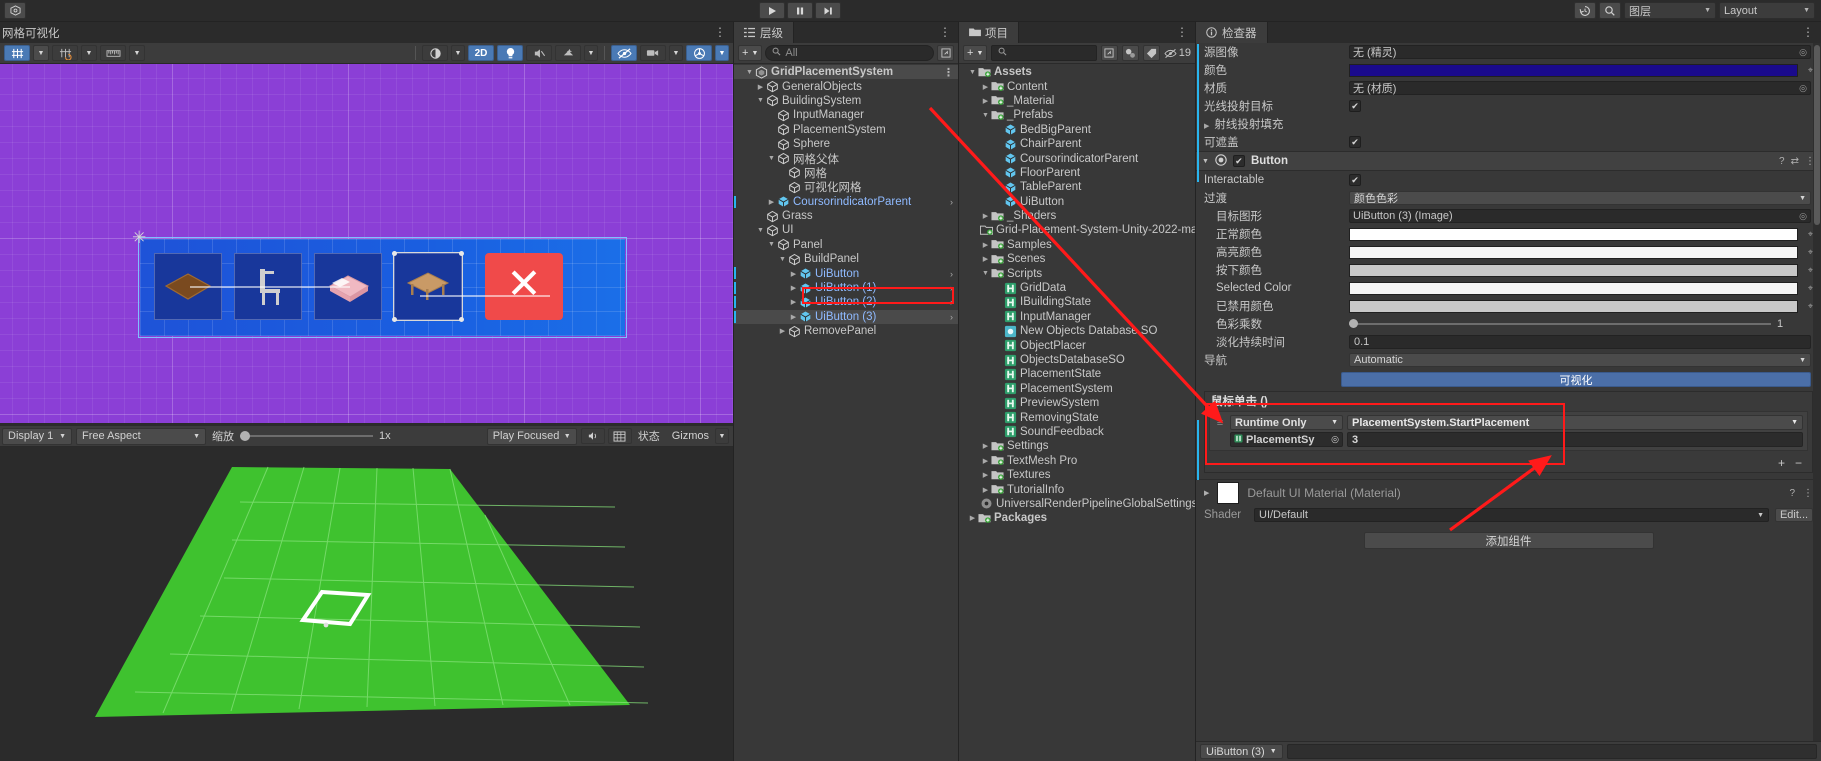  Describe the element at coordinates (1580, 88) in the screenshot. I see `image-材质-field: 无 (材质) ◎` at that location.